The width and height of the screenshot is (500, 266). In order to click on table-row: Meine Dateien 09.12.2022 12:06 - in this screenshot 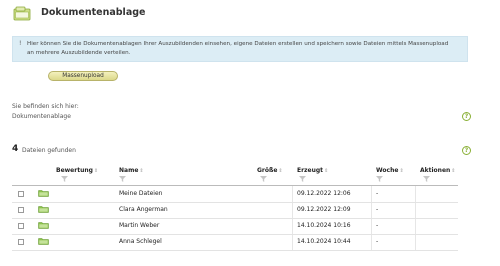, I will do `click(235, 194)`.